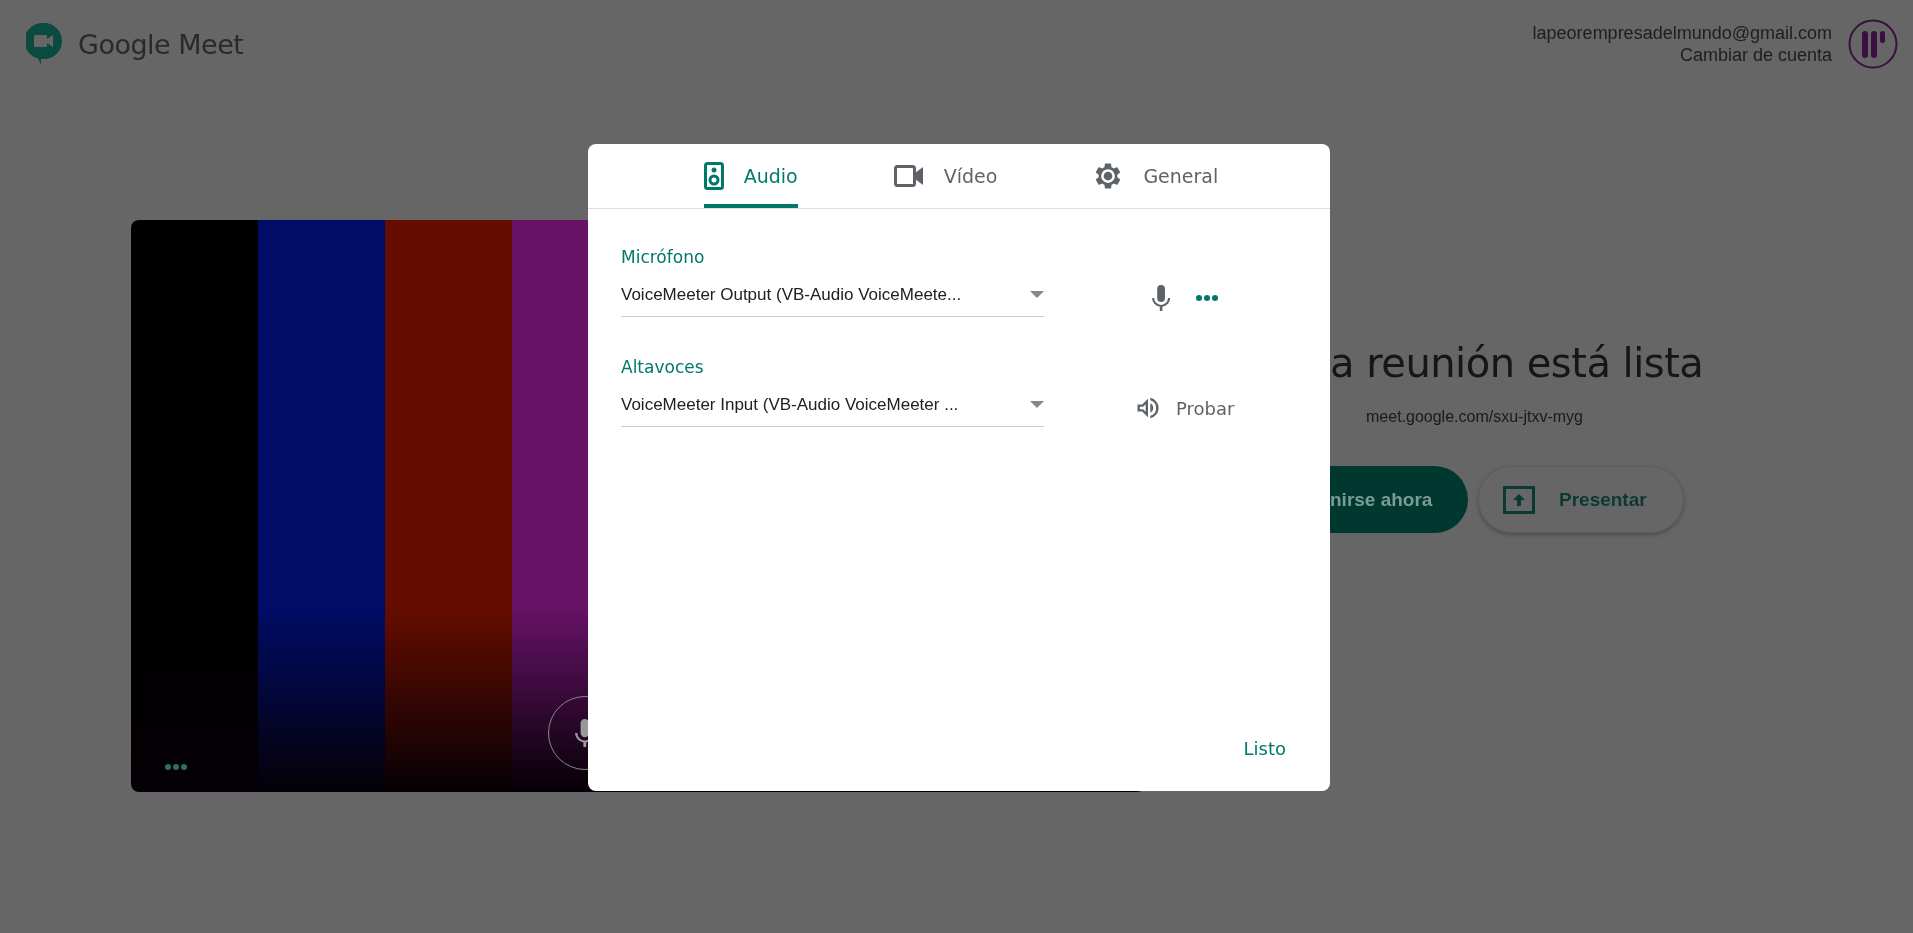 The image size is (1913, 933). Describe the element at coordinates (1184, 408) in the screenshot. I see `test-speaker-button: Probar` at that location.